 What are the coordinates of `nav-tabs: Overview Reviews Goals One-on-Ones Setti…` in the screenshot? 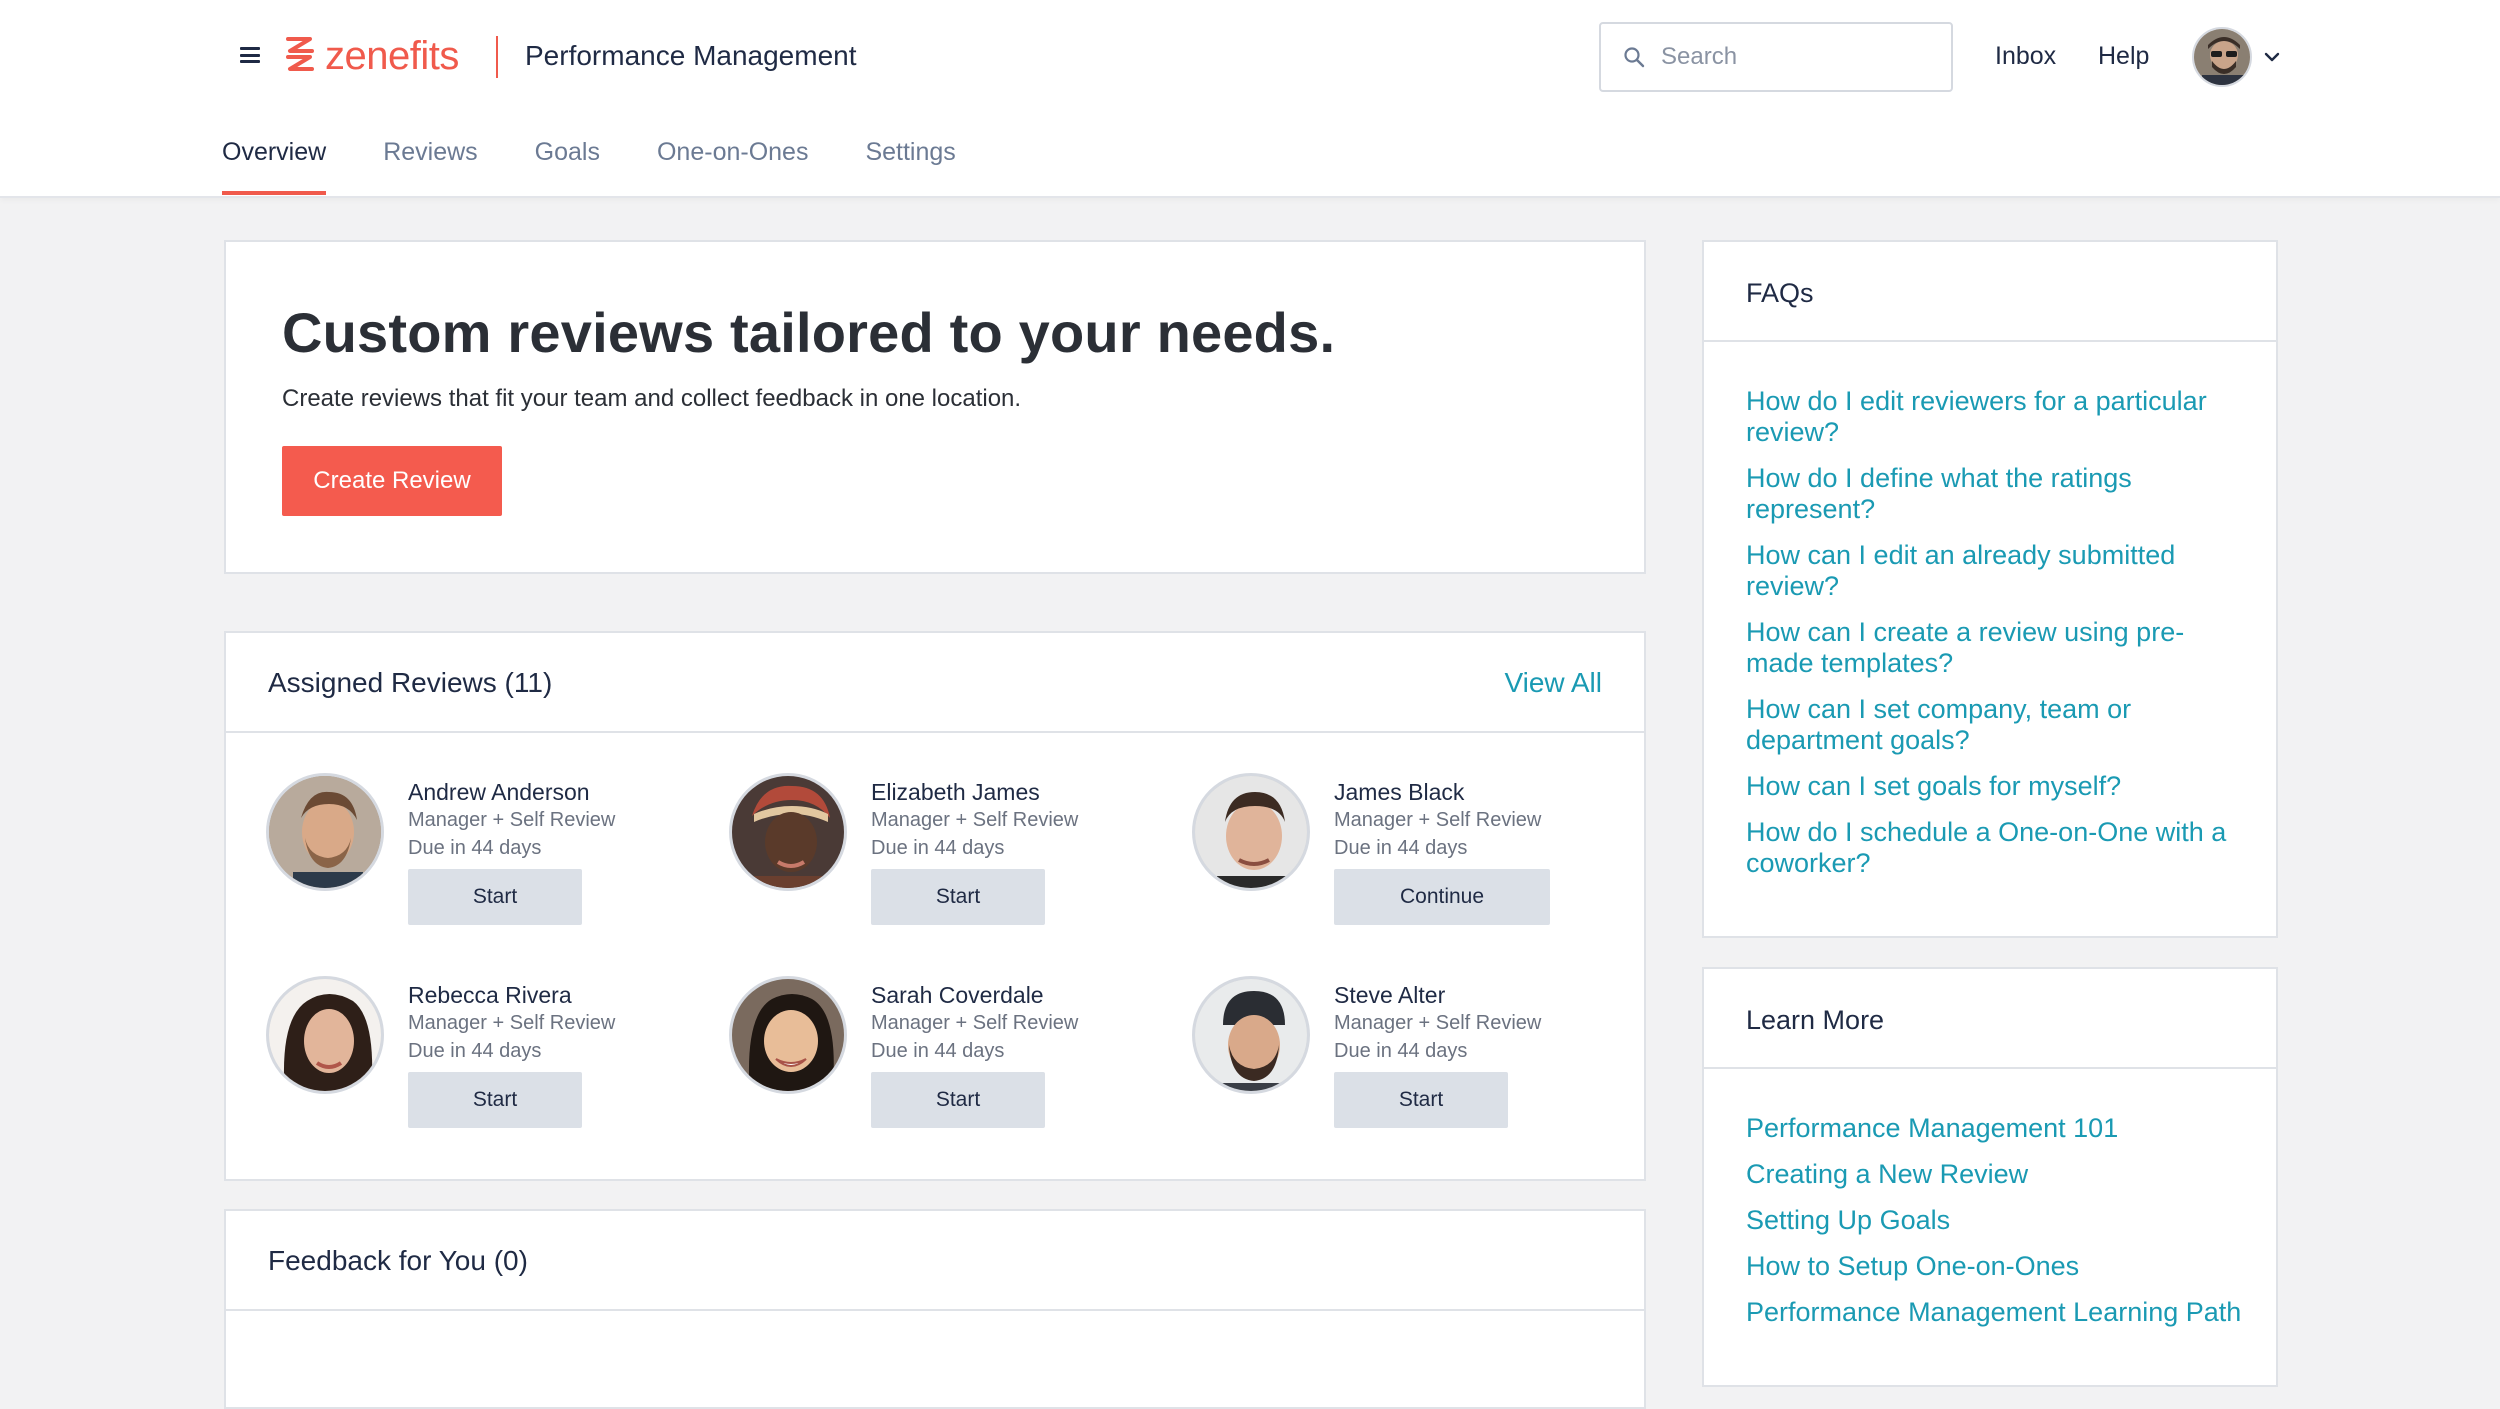 It's located at (617, 166).